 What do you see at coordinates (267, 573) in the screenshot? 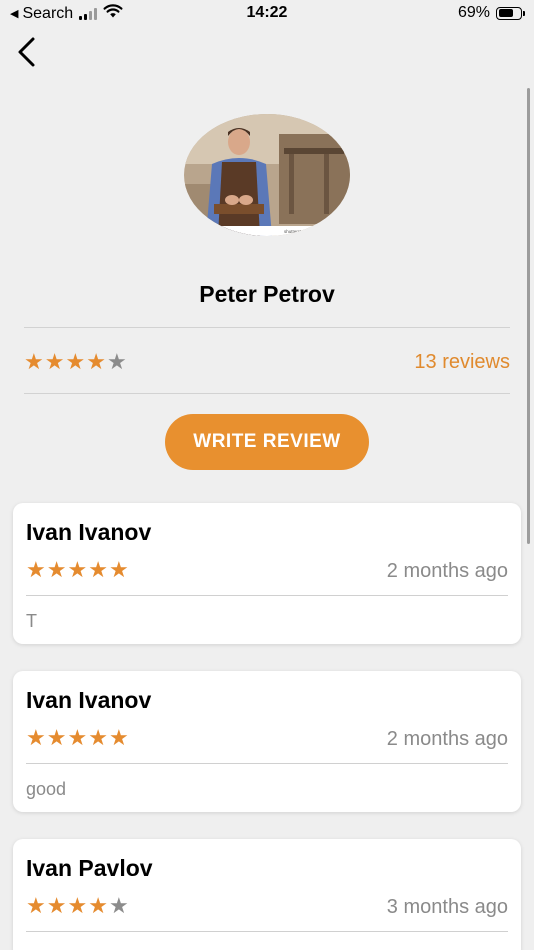
I see `review-card: Ivan Ivanov ★ ★ ★ ★ ★ 2 months ago T` at bounding box center [267, 573].